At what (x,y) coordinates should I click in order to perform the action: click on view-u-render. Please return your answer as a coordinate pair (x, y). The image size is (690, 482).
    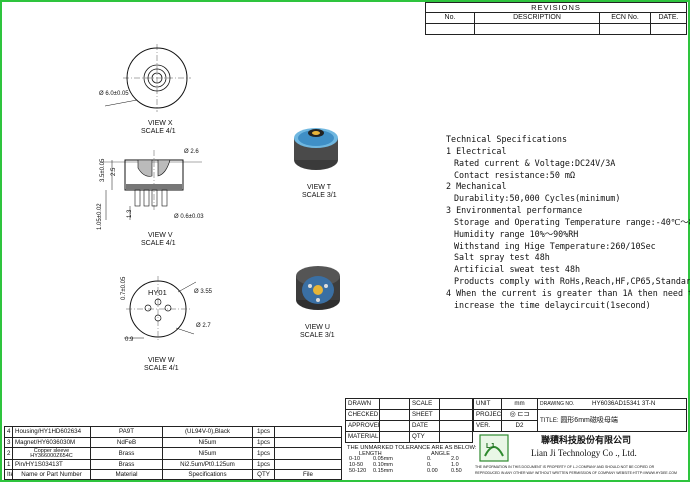
    Looking at the image, I should click on (318, 288).